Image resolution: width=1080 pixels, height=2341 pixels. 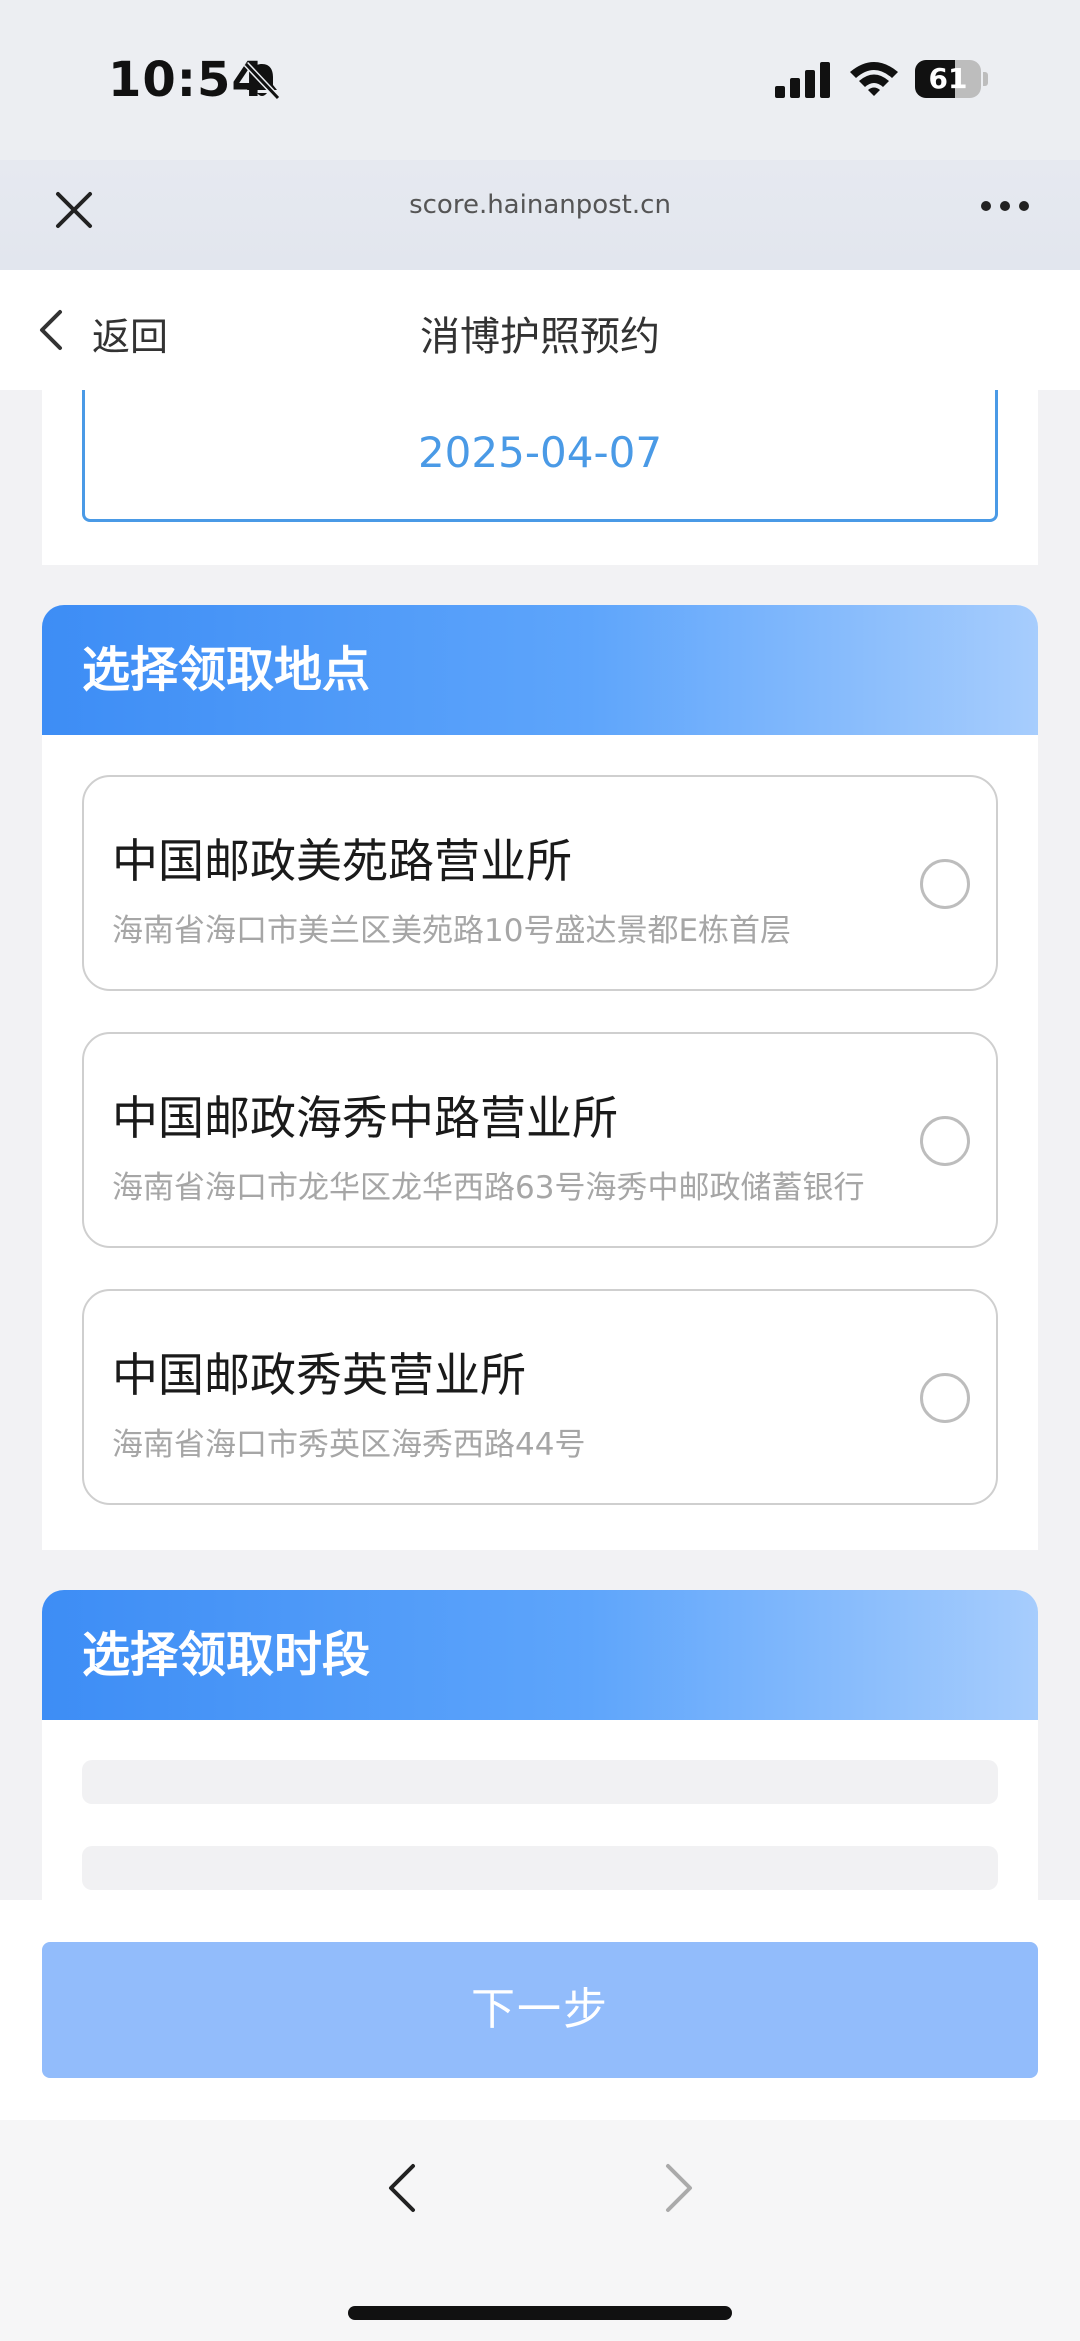 I want to click on forward-arrow-icon, so click(x=679, y=2188).